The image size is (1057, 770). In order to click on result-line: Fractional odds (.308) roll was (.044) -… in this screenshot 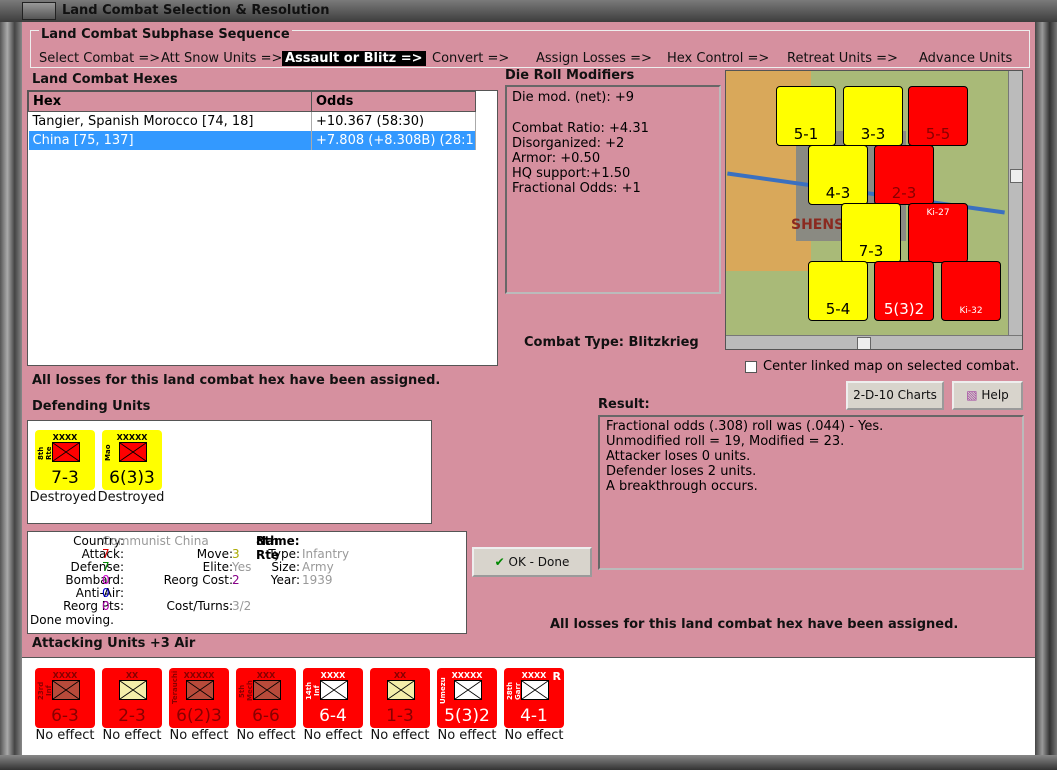, I will do `click(745, 426)`.